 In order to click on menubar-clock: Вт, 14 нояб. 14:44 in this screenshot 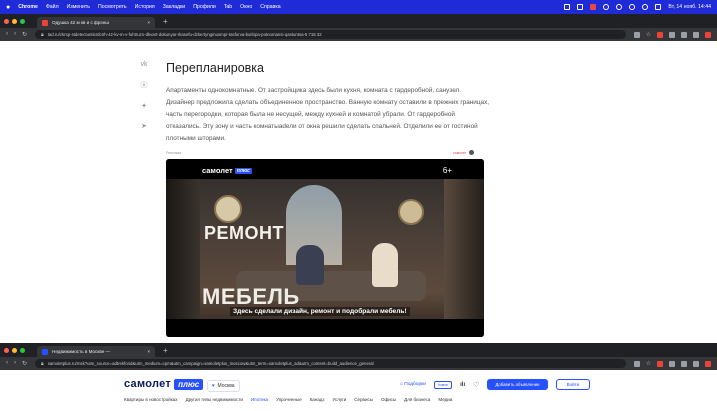, I will do `click(689, 7)`.